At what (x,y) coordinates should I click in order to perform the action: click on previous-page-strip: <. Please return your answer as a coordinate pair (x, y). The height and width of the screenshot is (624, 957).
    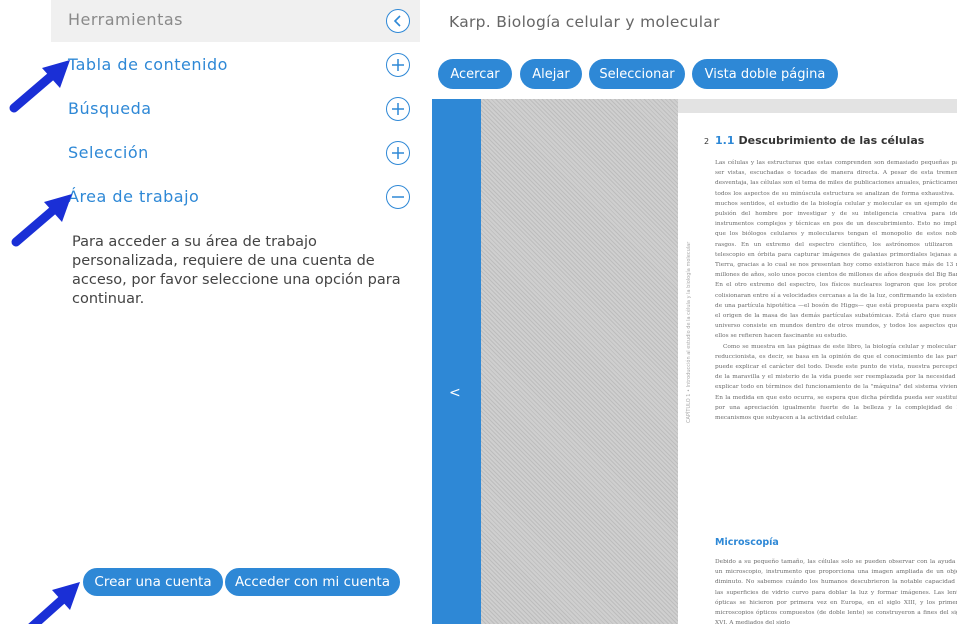
    Looking at the image, I should click on (456, 361).